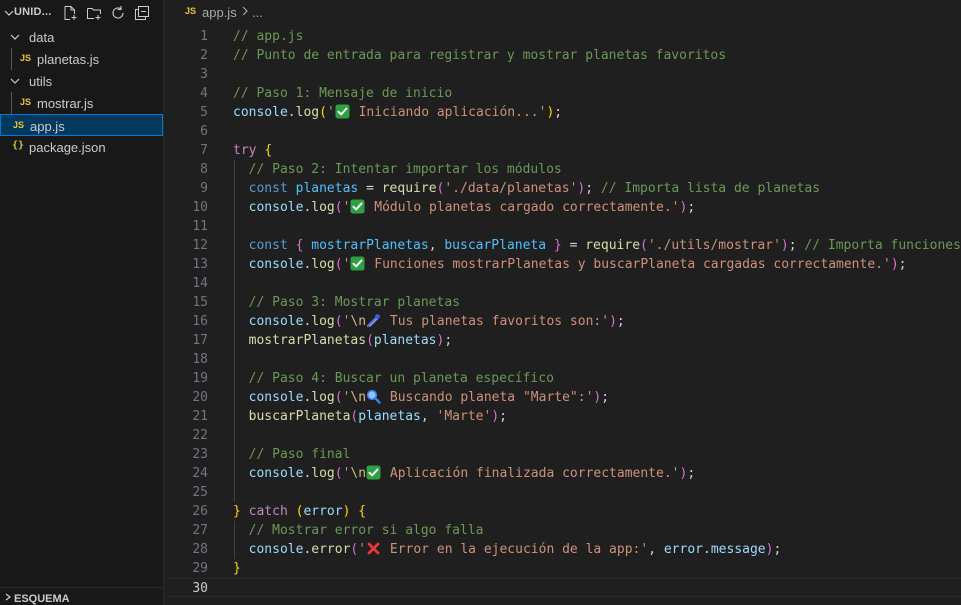 This screenshot has height=605, width=961. I want to click on line-number: 3, so click(204, 74).